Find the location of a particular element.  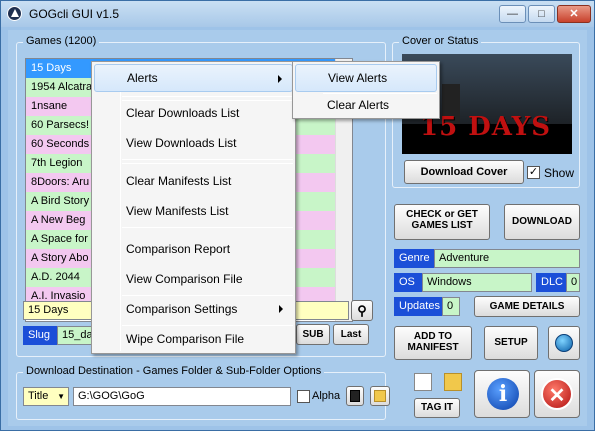

dlc-label: DLC is located at coordinates (551, 282).